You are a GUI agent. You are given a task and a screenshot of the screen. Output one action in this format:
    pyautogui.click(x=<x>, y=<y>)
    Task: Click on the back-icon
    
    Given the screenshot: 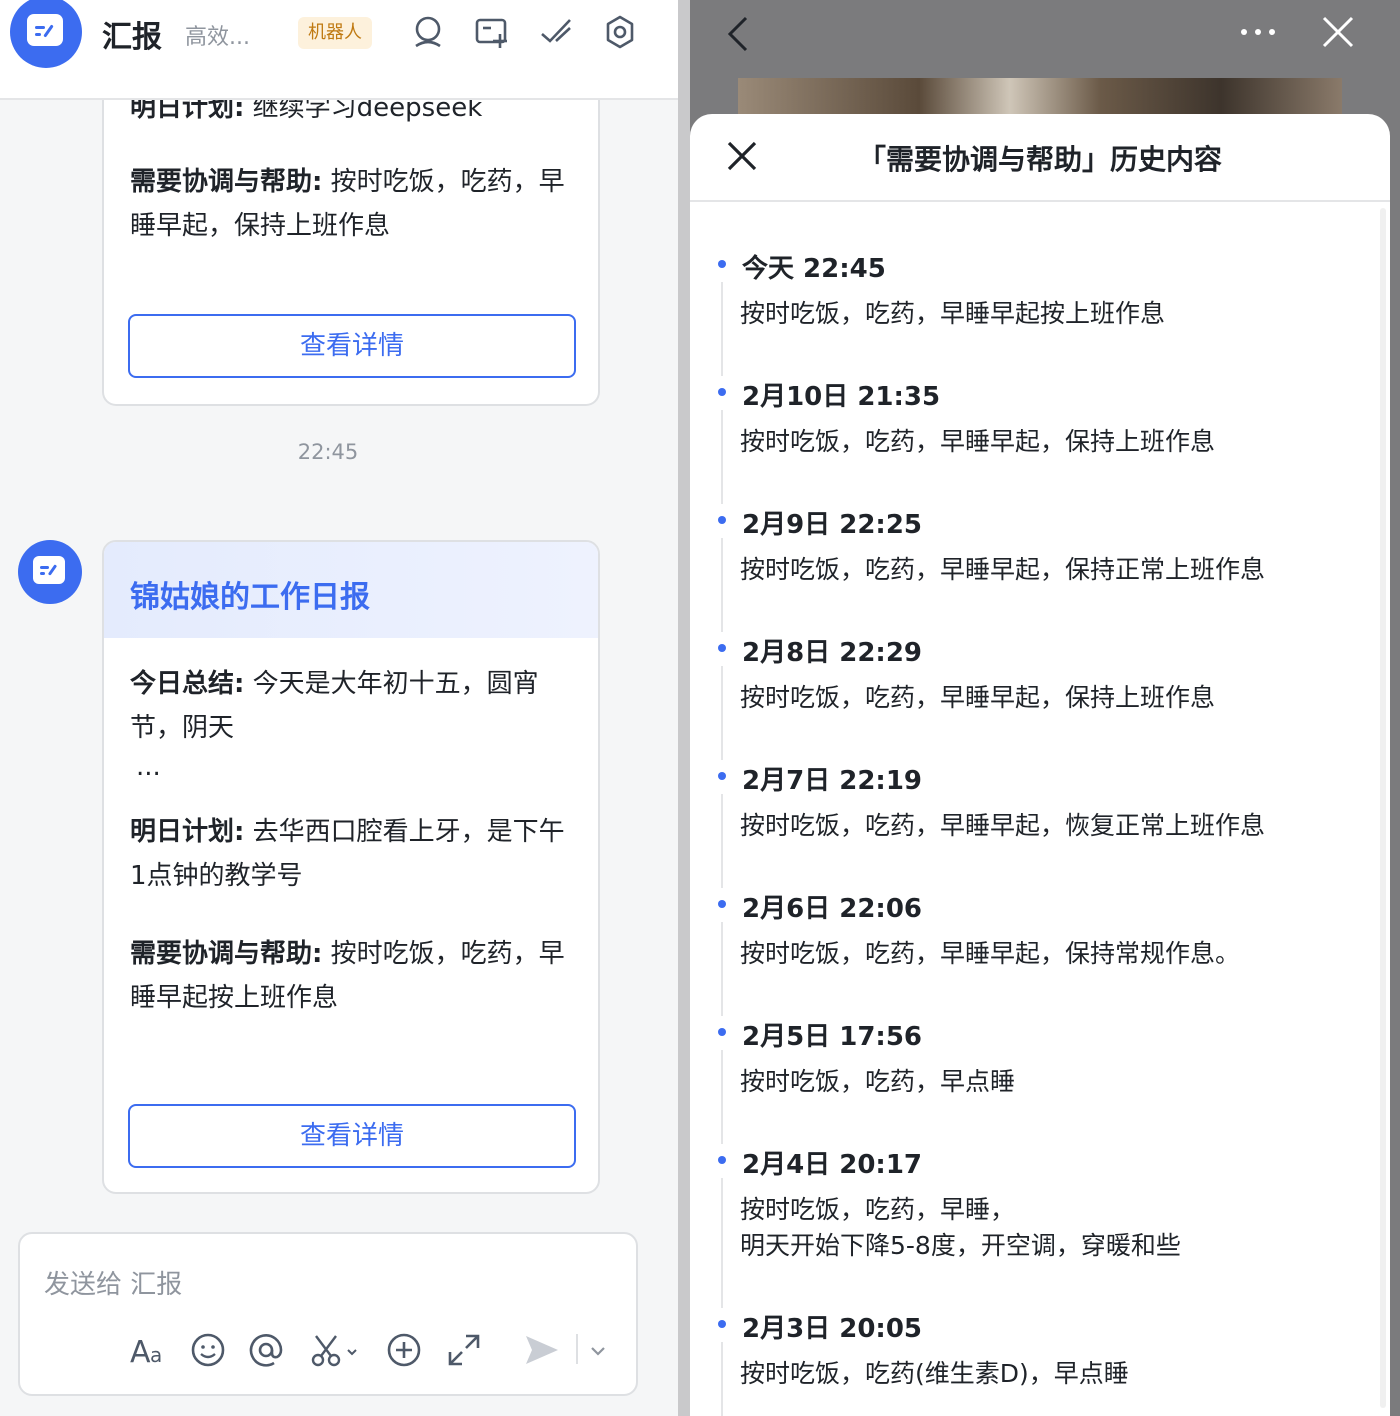 What is the action you would take?
    pyautogui.click(x=739, y=34)
    